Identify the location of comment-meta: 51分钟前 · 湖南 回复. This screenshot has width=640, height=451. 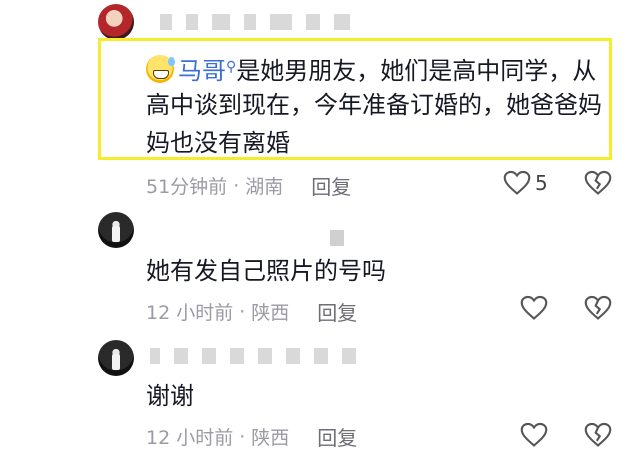
(248, 185).